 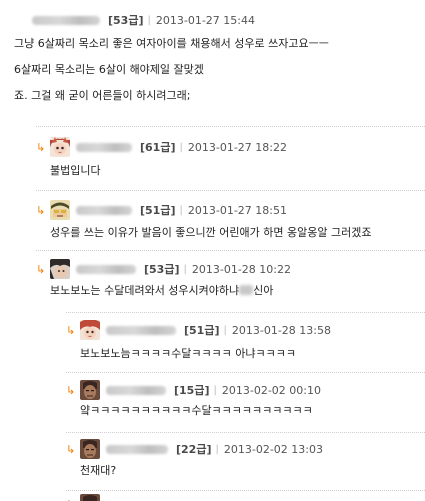 What do you see at coordinates (171, 96) in the screenshot?
I see `comment-line: 죠. 그걸 왜 굳이 어른들이 하시려그래;` at bounding box center [171, 96].